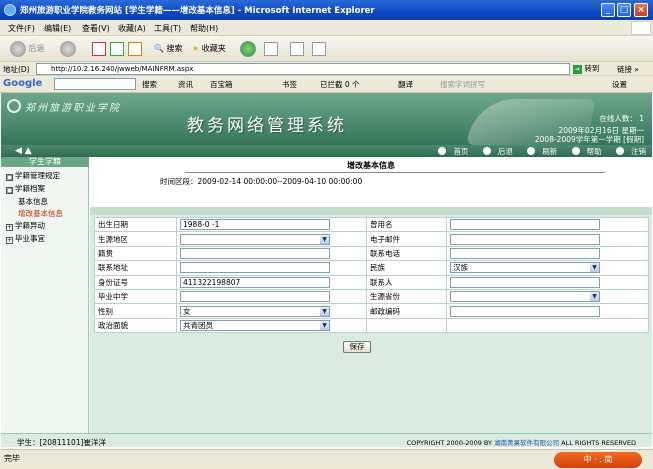 Image resolution: width=653 pixels, height=469 pixels. What do you see at coordinates (96, 28) in the screenshot?
I see `menu-view: 查看(V)` at bounding box center [96, 28].